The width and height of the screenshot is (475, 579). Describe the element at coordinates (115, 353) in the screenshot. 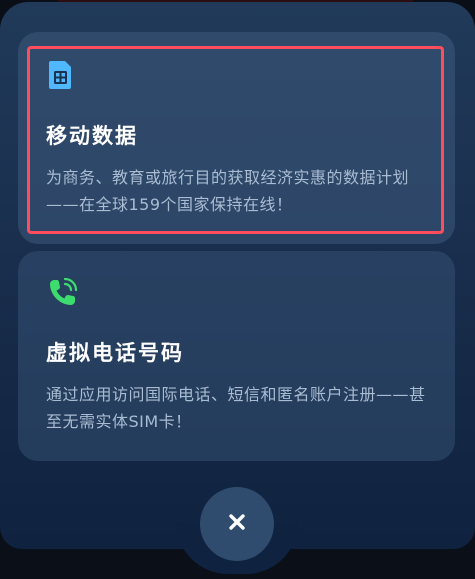

I see `virtual-number-title: 虚拟电话号码` at that location.